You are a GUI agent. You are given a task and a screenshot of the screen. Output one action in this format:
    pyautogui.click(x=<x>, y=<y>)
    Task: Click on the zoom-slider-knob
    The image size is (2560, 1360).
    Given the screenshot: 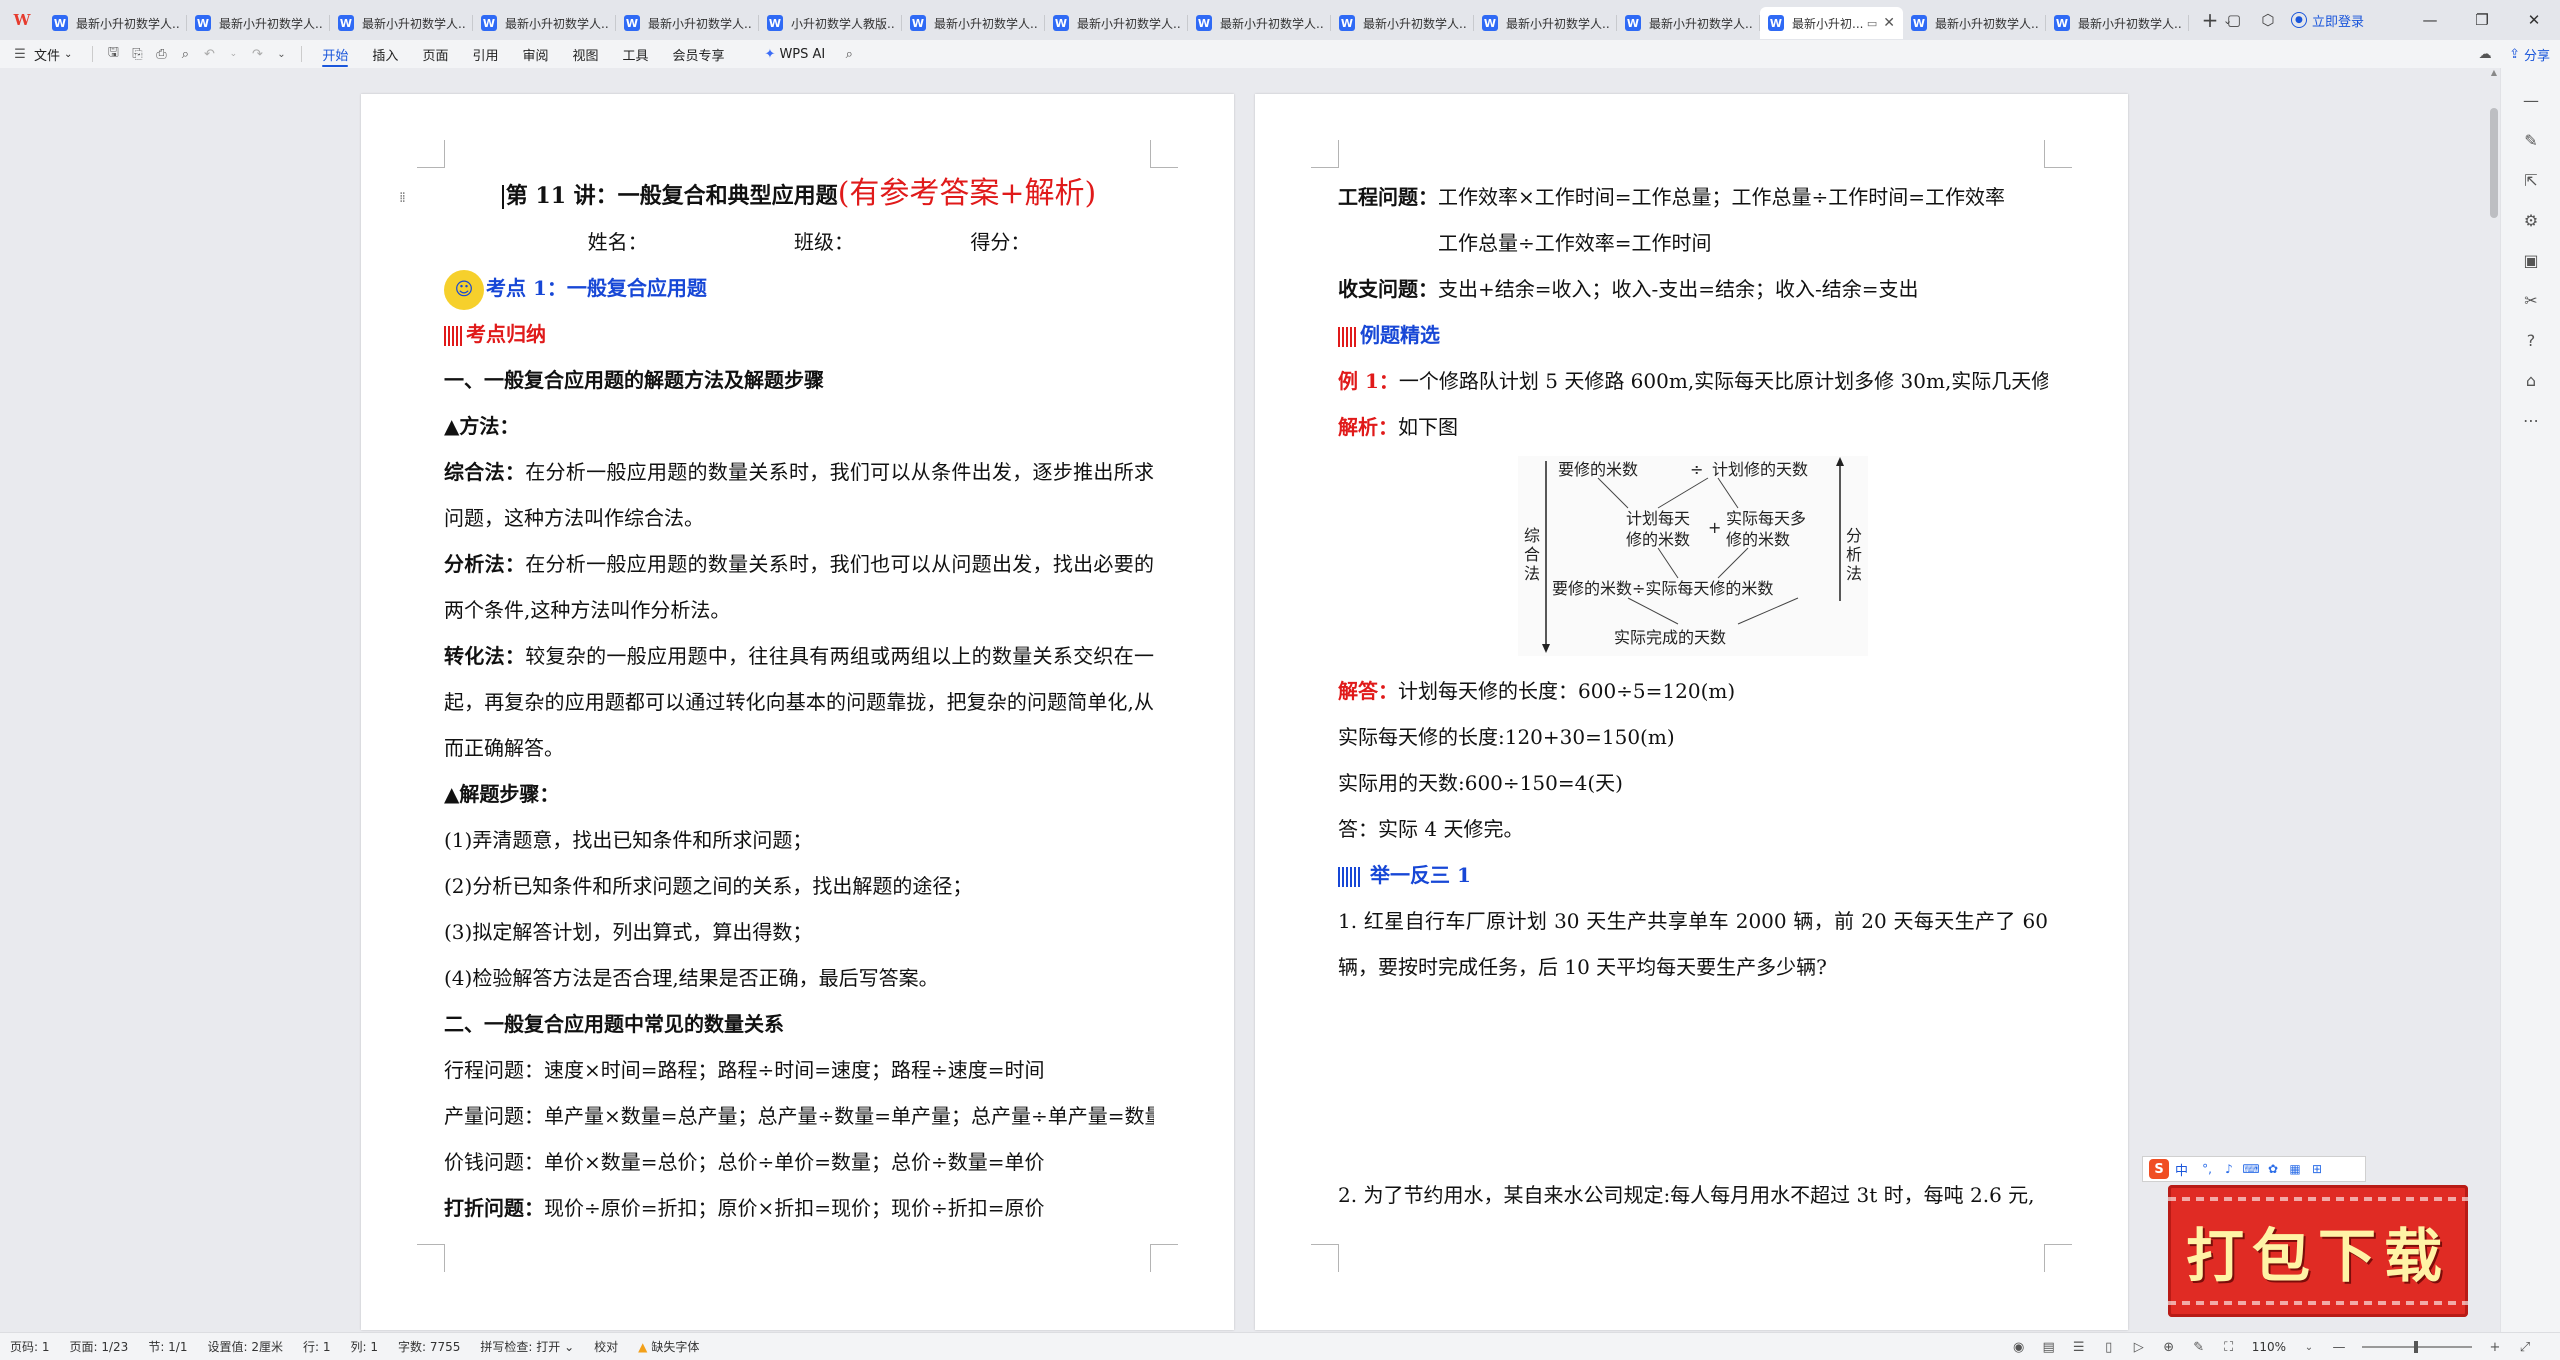 What is the action you would take?
    pyautogui.click(x=2416, y=1347)
    